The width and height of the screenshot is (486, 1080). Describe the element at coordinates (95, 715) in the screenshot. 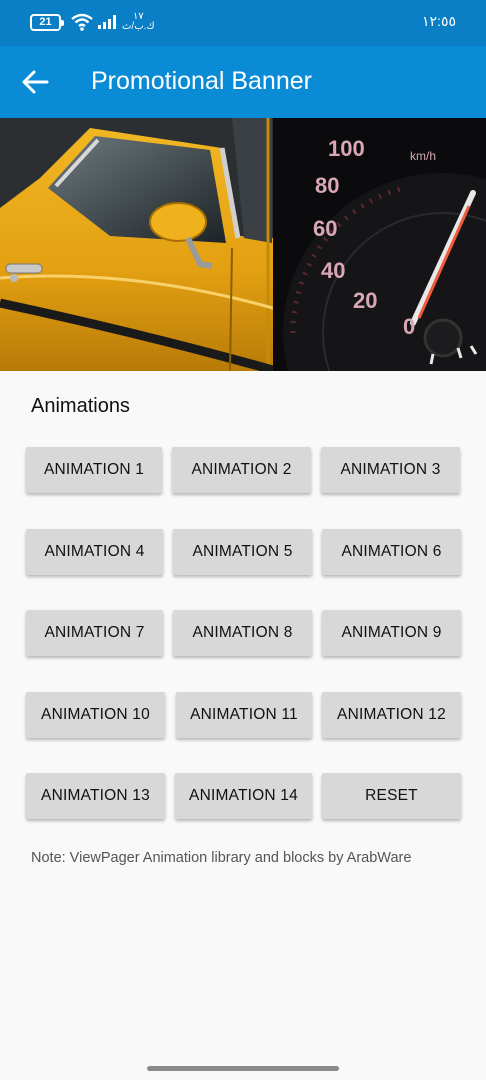

I see `animation-10-button: ANIMATION 10` at that location.